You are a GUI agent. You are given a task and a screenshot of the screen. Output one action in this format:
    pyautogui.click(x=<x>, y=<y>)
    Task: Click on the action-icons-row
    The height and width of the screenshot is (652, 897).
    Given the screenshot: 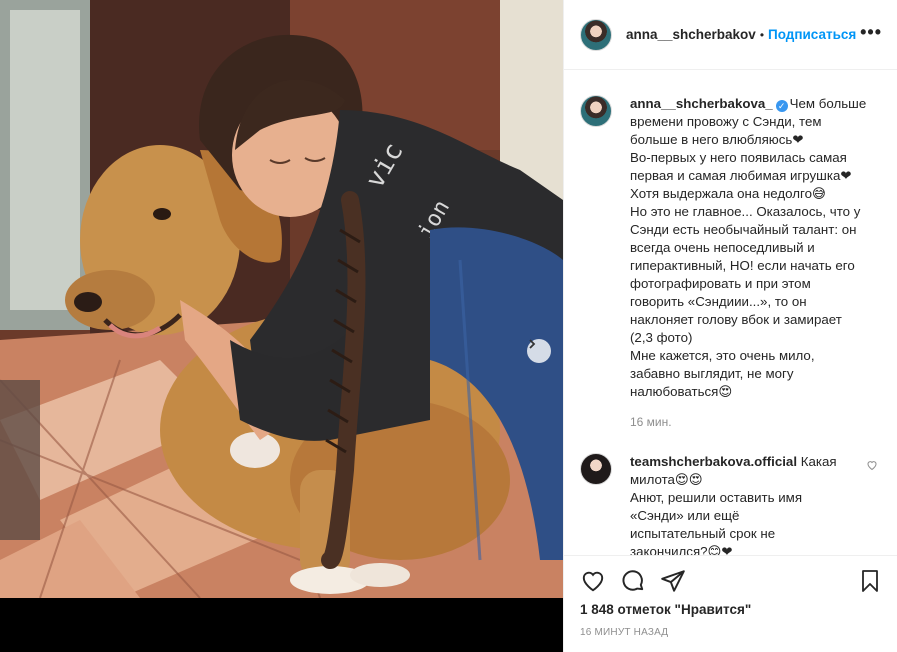 What is the action you would take?
    pyautogui.click(x=731, y=581)
    